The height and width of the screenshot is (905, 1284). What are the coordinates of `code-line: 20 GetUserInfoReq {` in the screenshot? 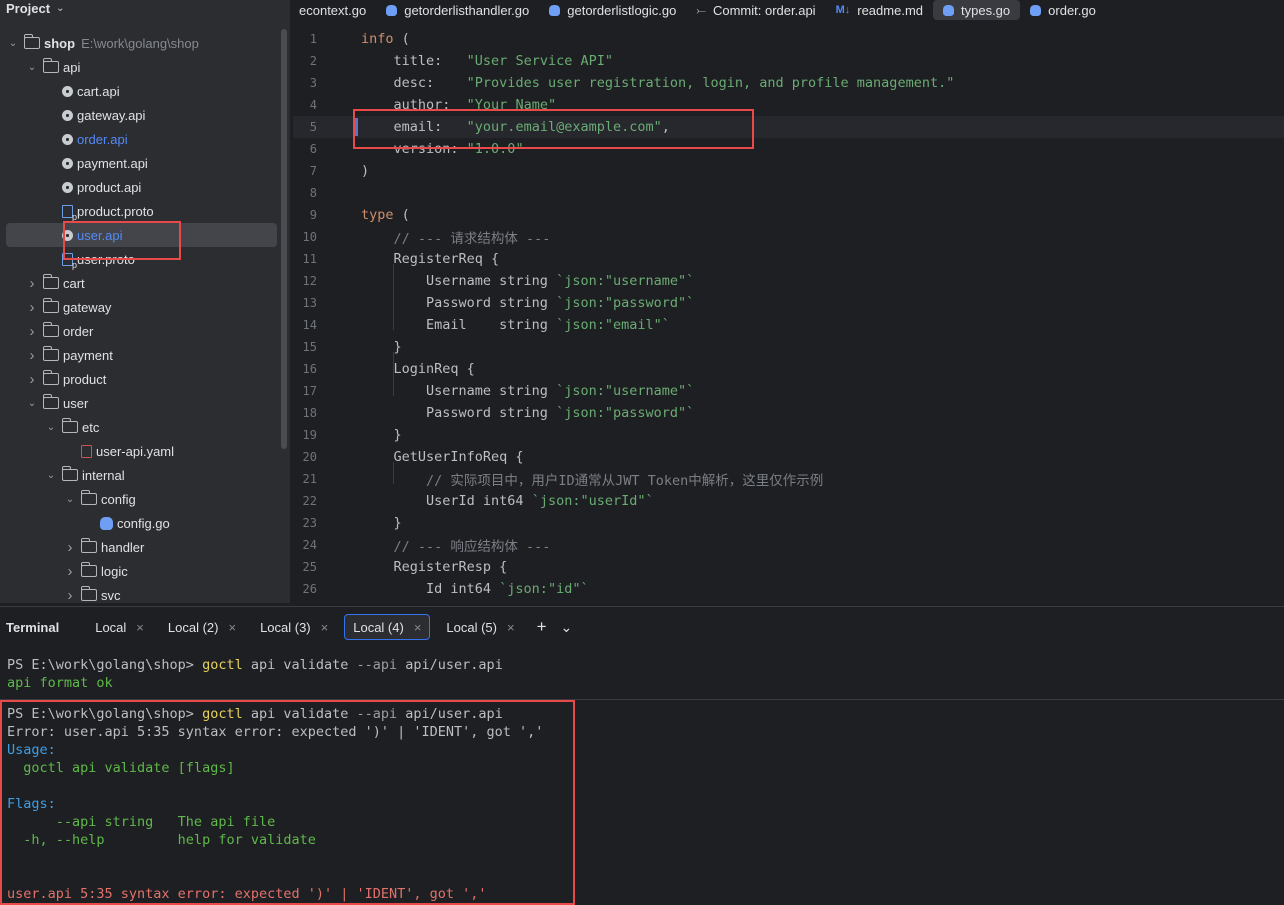 It's located at (788, 457).